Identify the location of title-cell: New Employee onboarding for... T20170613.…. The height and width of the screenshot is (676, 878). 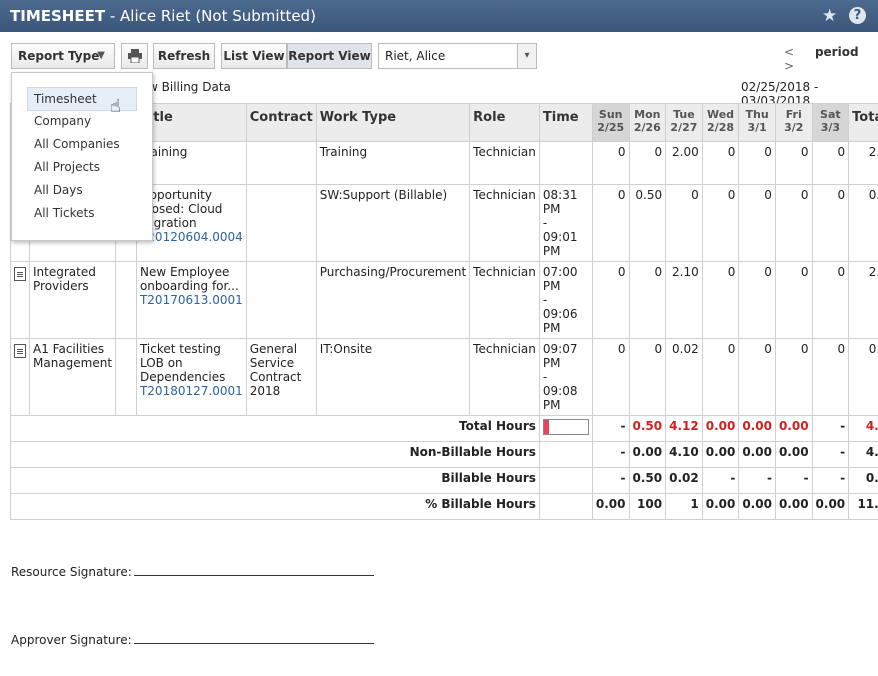
(191, 300).